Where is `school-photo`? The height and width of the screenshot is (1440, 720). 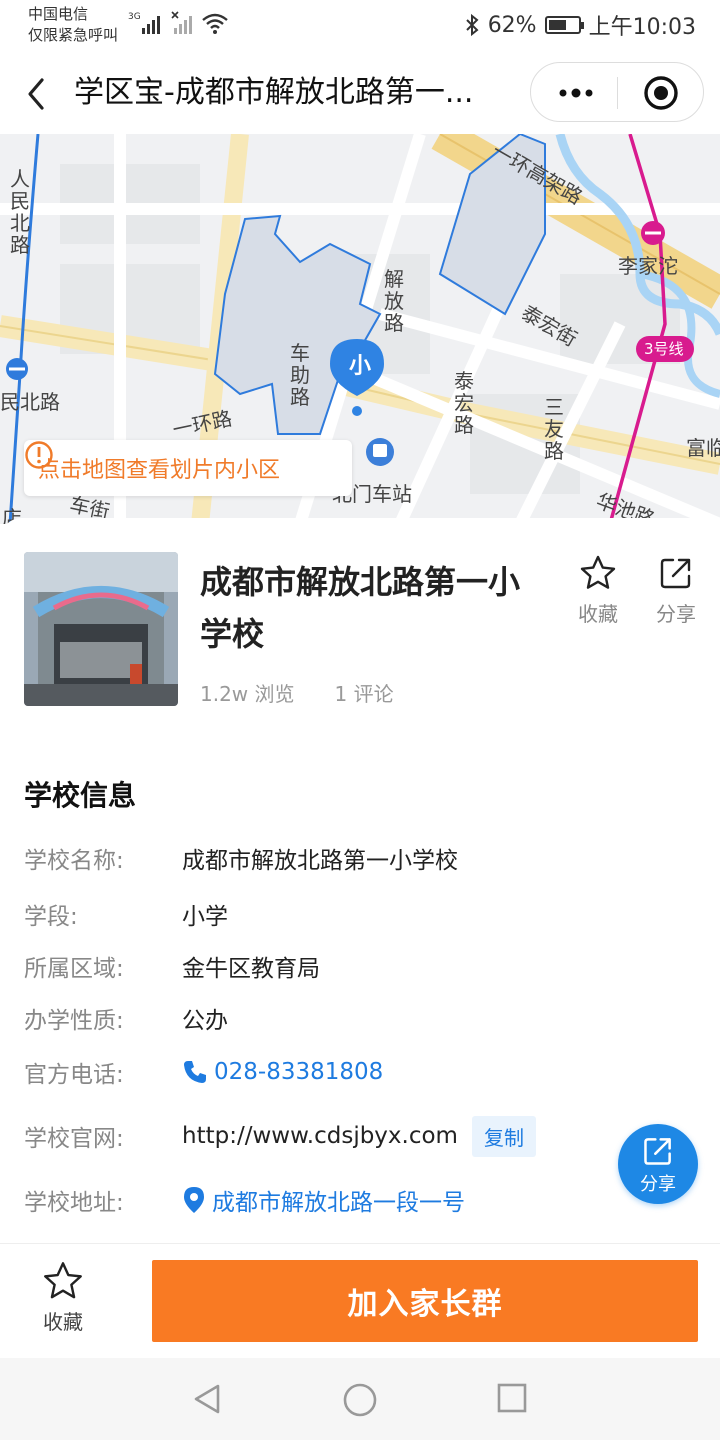 school-photo is located at coordinates (101, 629).